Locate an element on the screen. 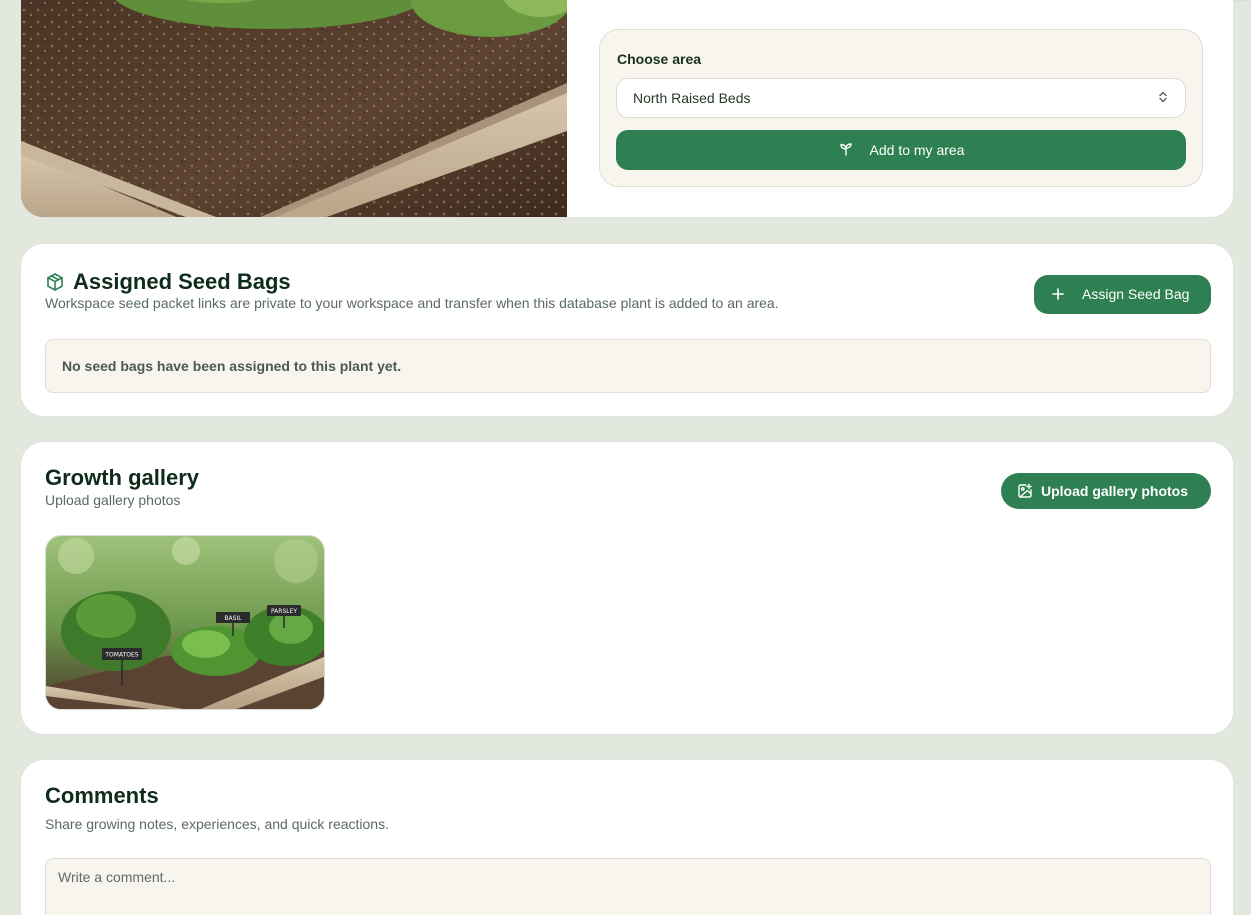 This screenshot has height=915, width=1251. gallery-title: Growth gallery is located at coordinates (122, 477).